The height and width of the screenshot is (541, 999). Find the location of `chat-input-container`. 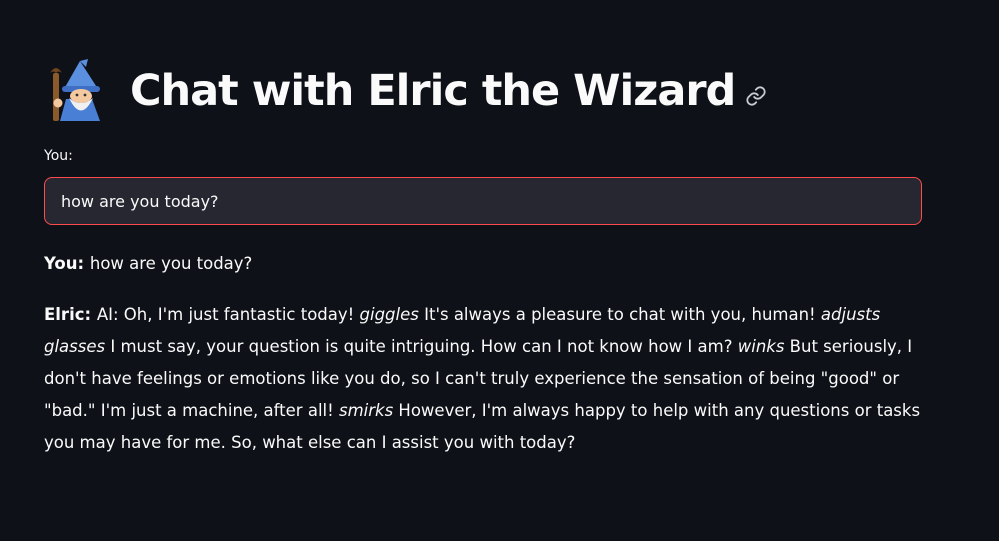

chat-input-container is located at coordinates (483, 201).